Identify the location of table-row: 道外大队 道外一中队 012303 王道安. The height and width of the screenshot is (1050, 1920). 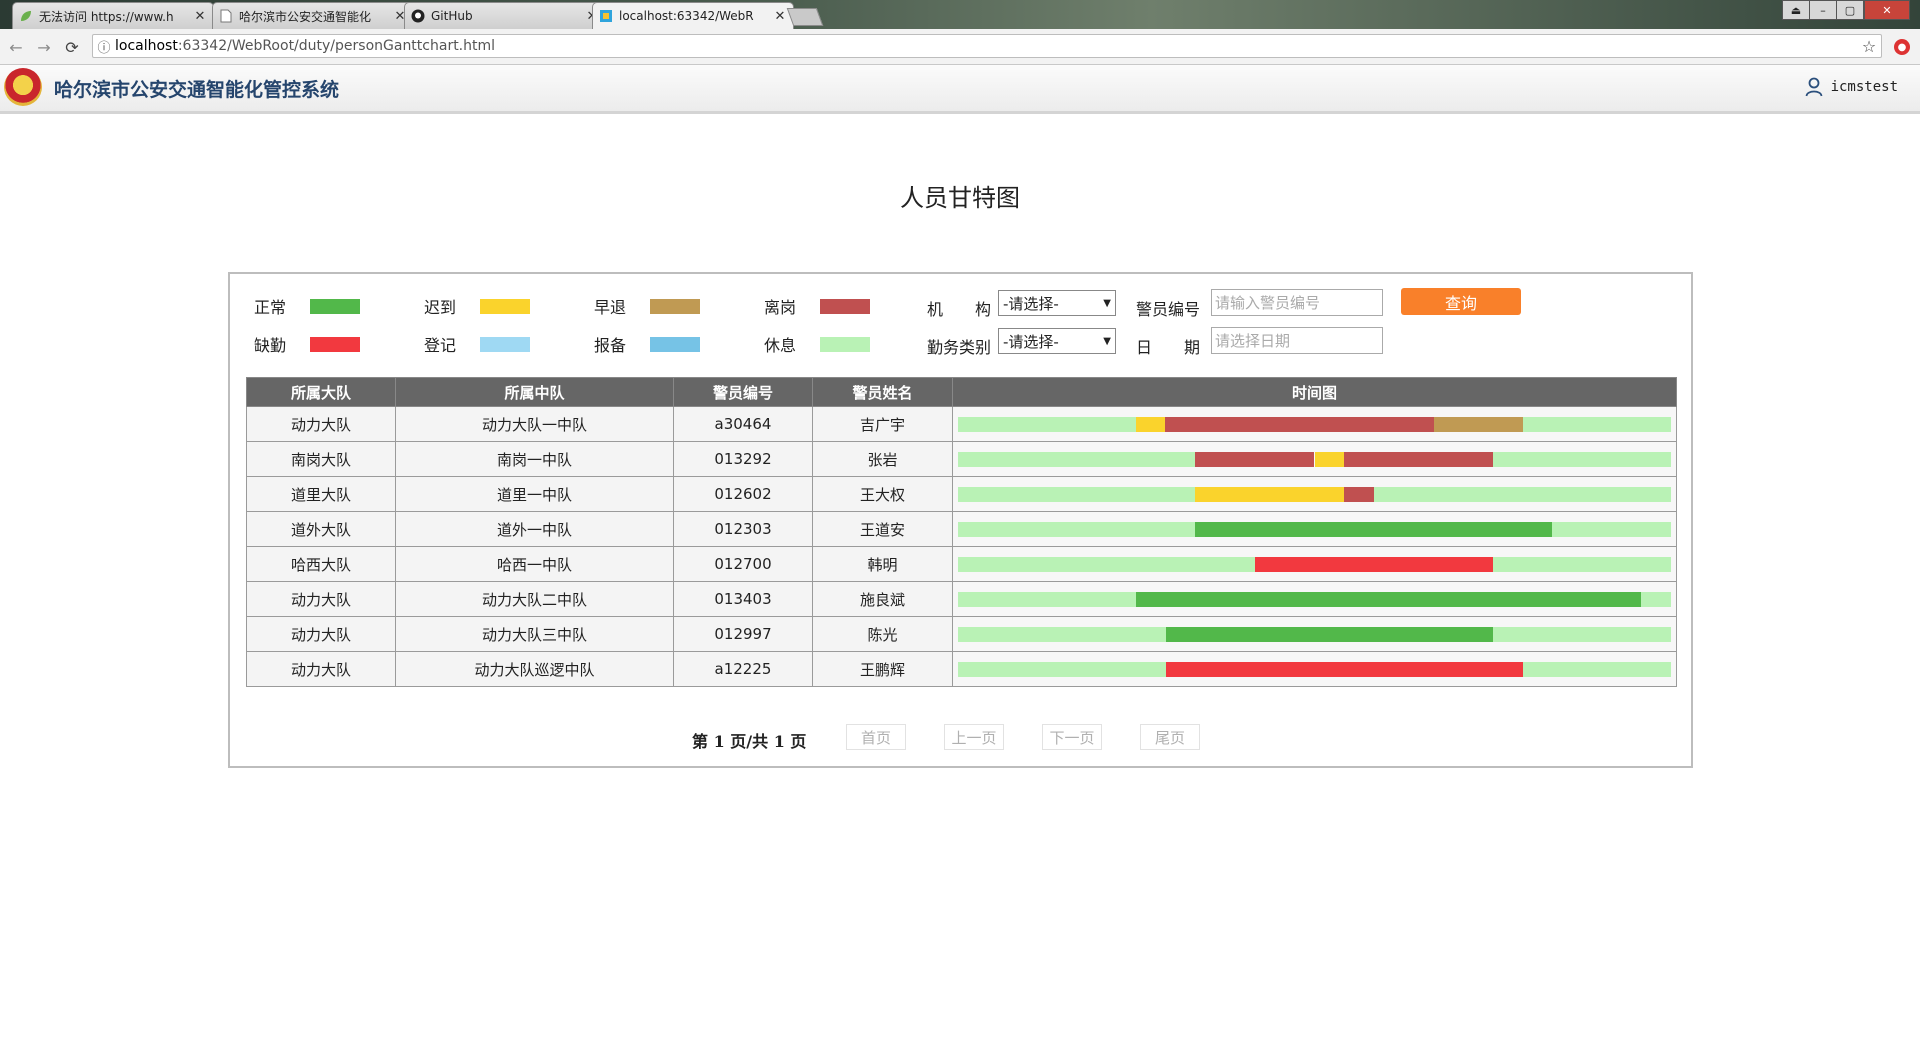
(961, 529).